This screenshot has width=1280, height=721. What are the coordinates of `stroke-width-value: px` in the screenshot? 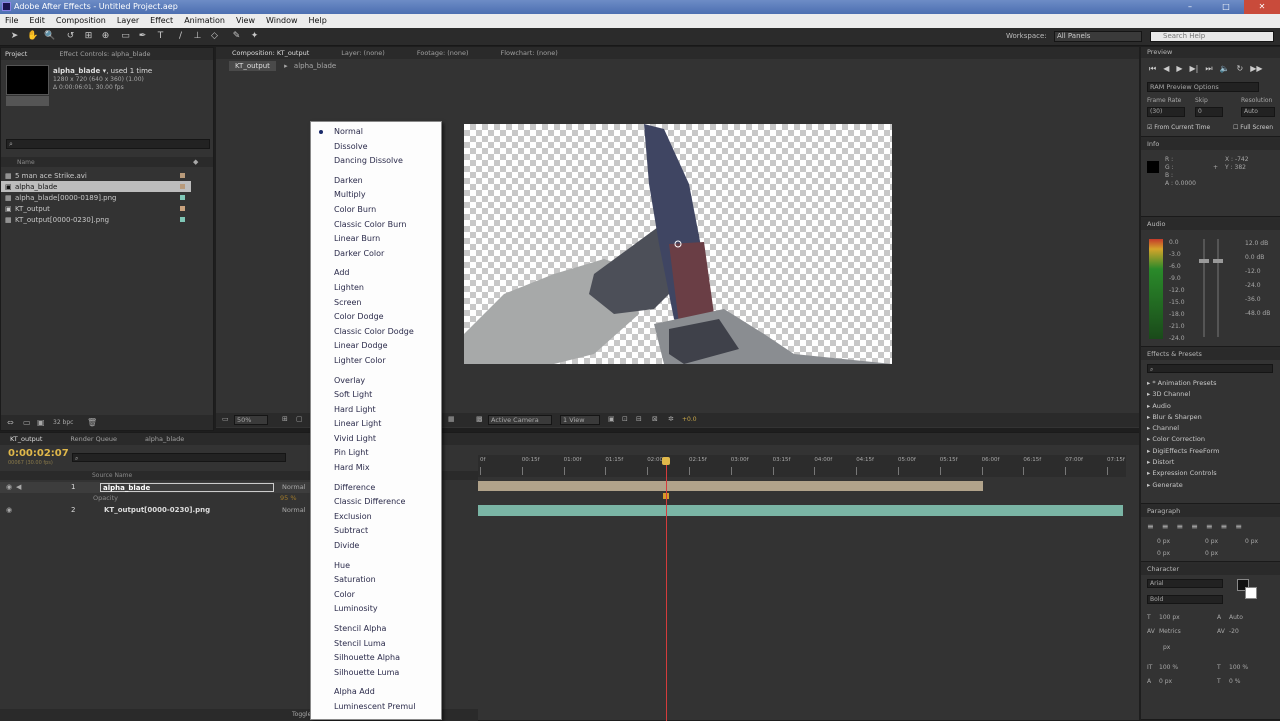 It's located at (1166, 647).